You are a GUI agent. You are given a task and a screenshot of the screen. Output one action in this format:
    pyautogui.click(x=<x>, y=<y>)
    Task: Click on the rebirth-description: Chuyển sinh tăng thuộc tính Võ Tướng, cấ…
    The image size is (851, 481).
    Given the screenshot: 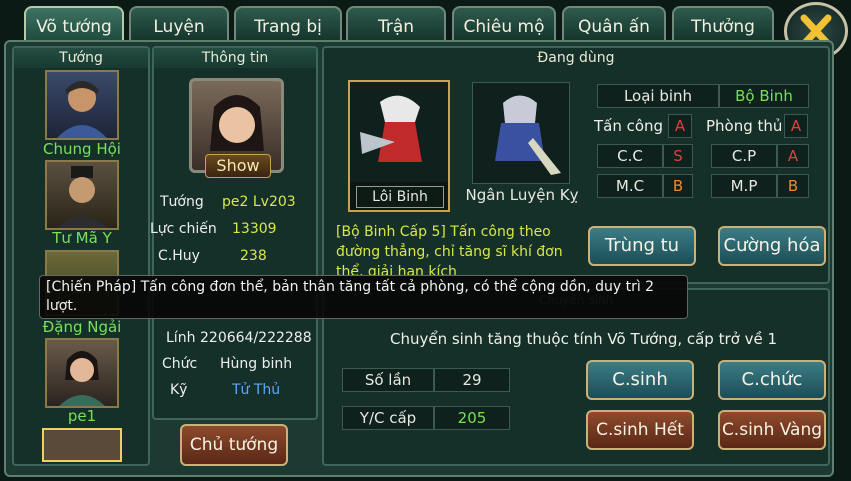 What is the action you would take?
    pyautogui.click(x=584, y=339)
    